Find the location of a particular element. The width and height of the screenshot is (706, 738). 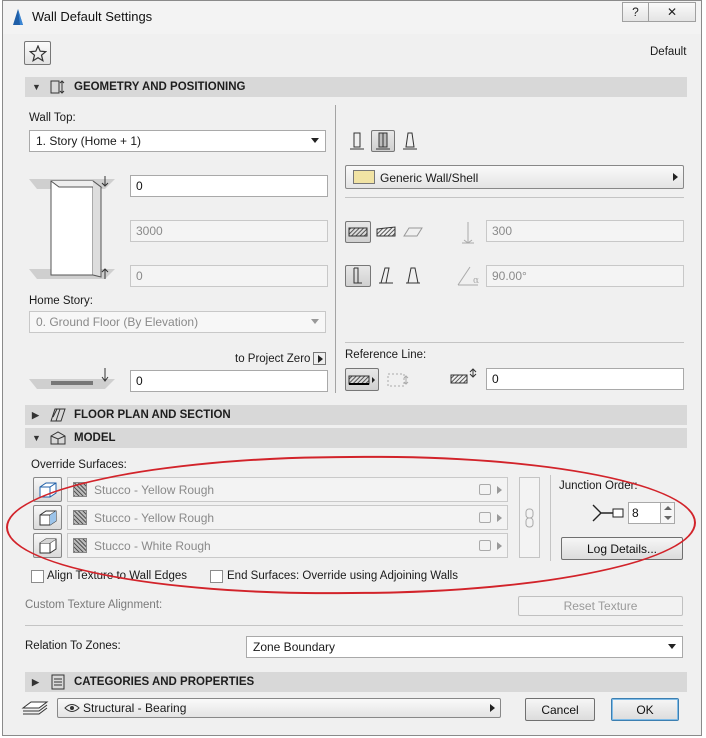

home-story-dropdown: 0. Ground Floor (By Elevation) is located at coordinates (177, 322).